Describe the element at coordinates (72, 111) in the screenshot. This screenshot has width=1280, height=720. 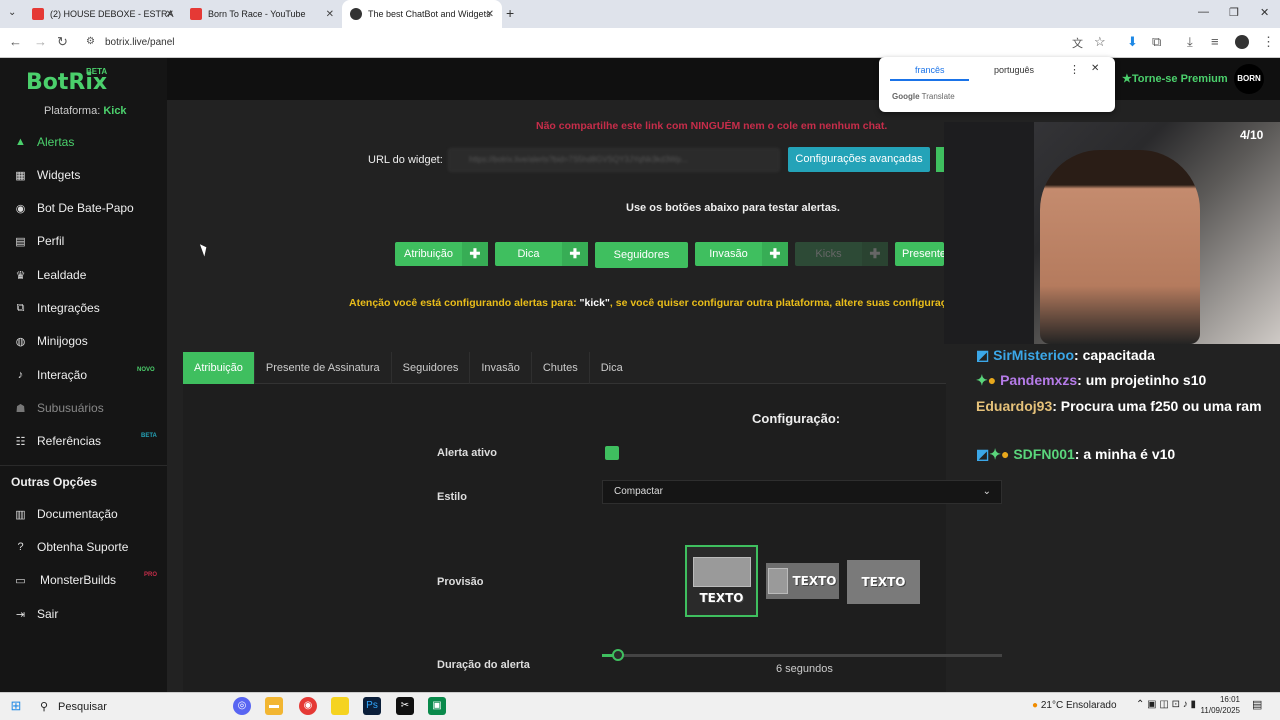
I see `platform-label: Plataforma:` at that location.